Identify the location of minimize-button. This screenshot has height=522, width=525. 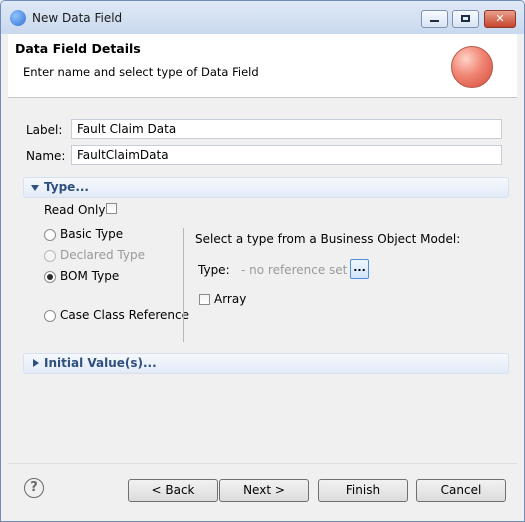
(434, 19).